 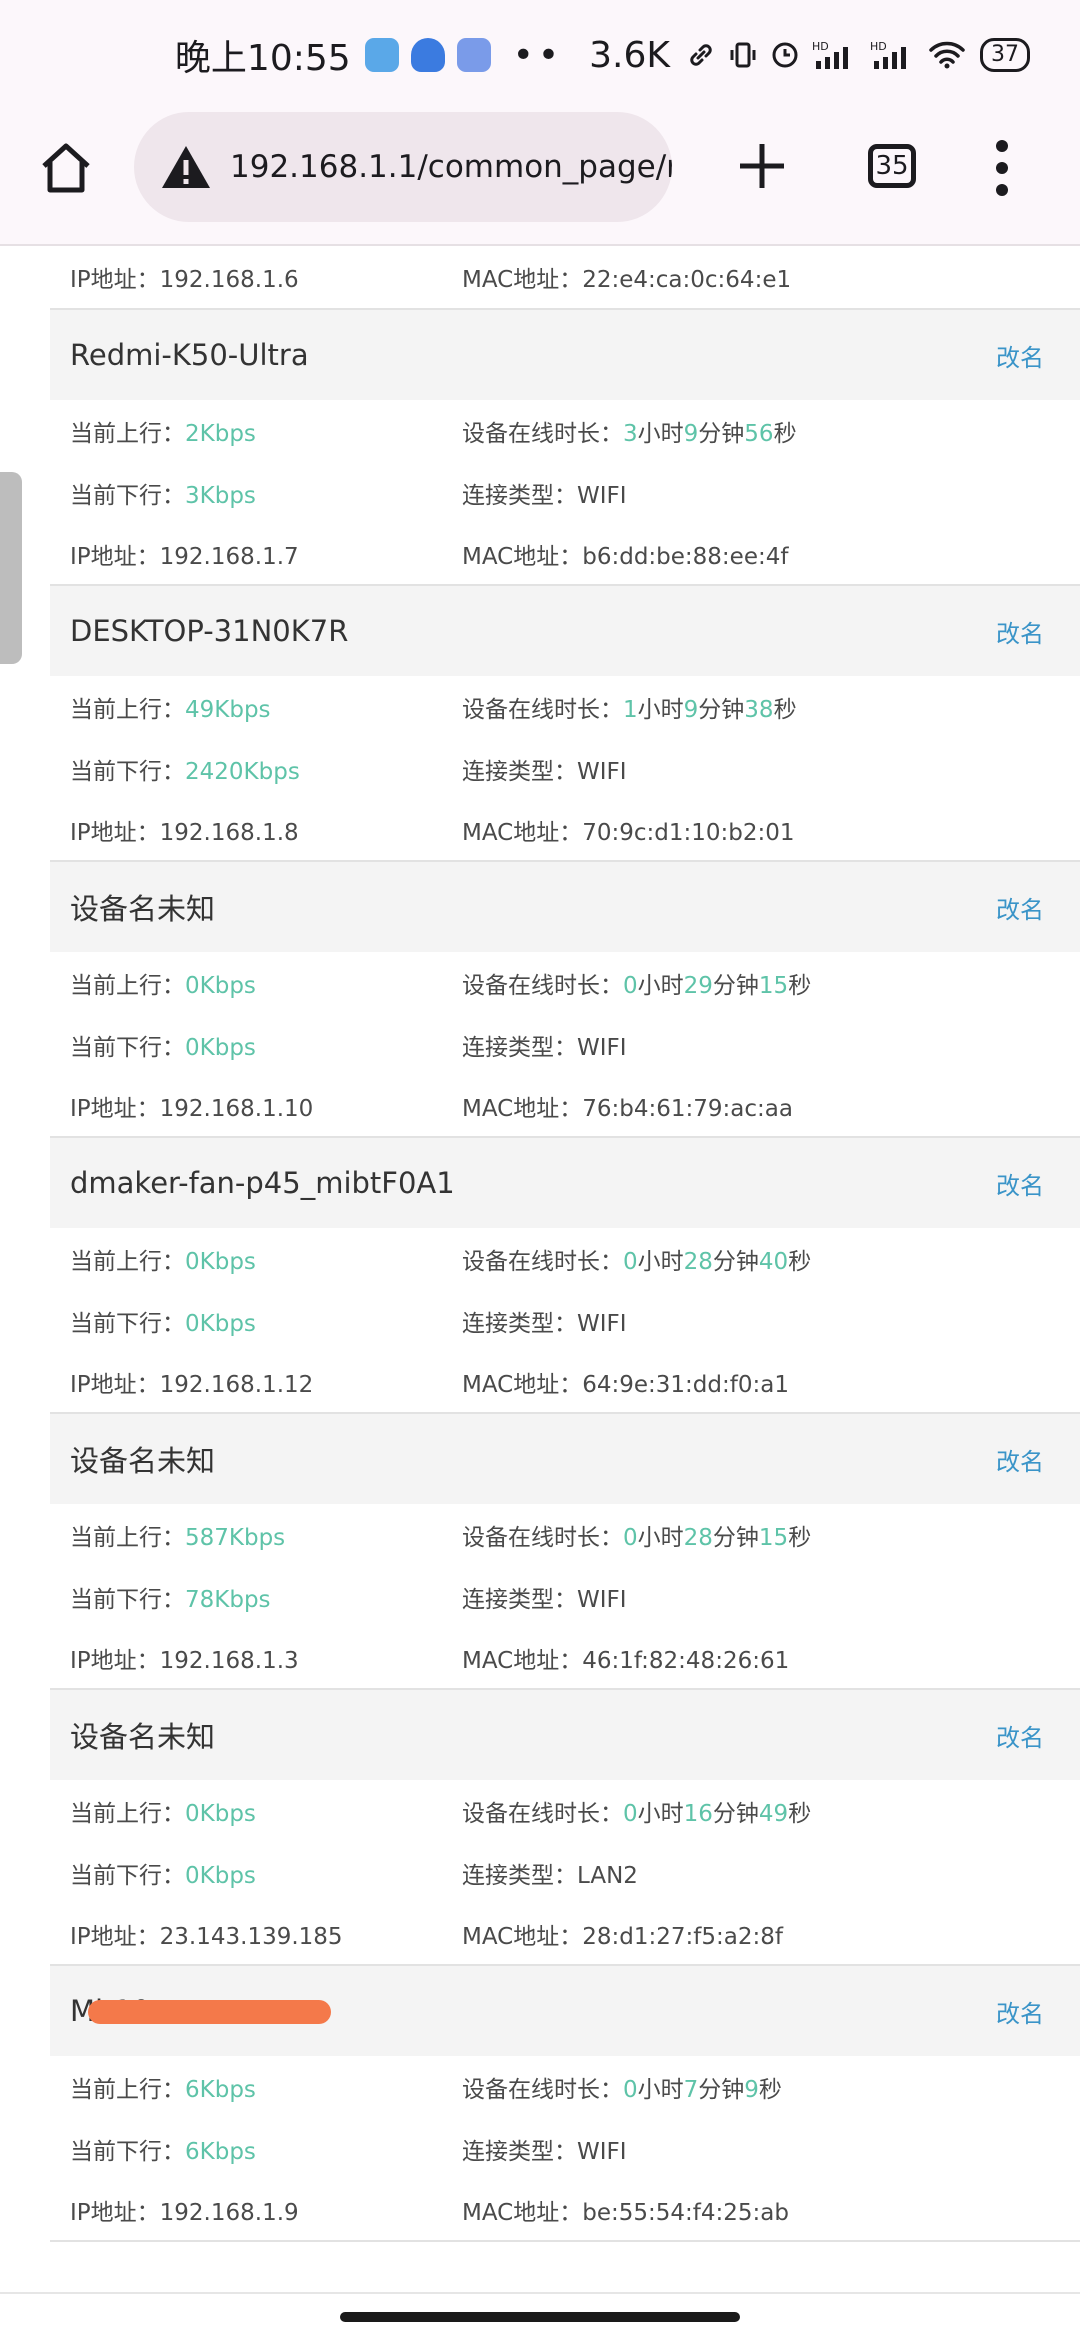 What do you see at coordinates (565, 355) in the screenshot?
I see `device-header: Redmi-K50-Ultra 改名` at bounding box center [565, 355].